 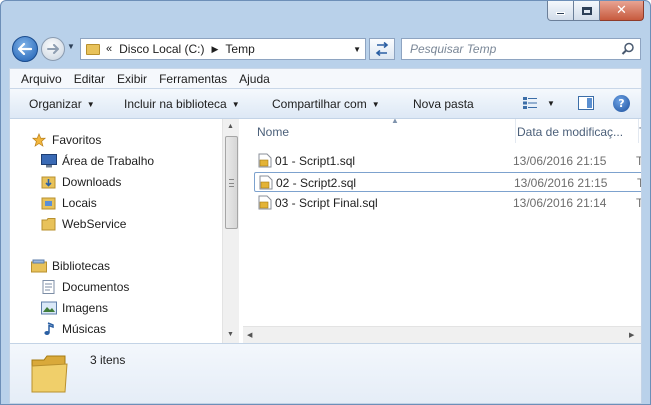 I want to click on file-name: 03 - Script Final.sql, so click(x=326, y=203).